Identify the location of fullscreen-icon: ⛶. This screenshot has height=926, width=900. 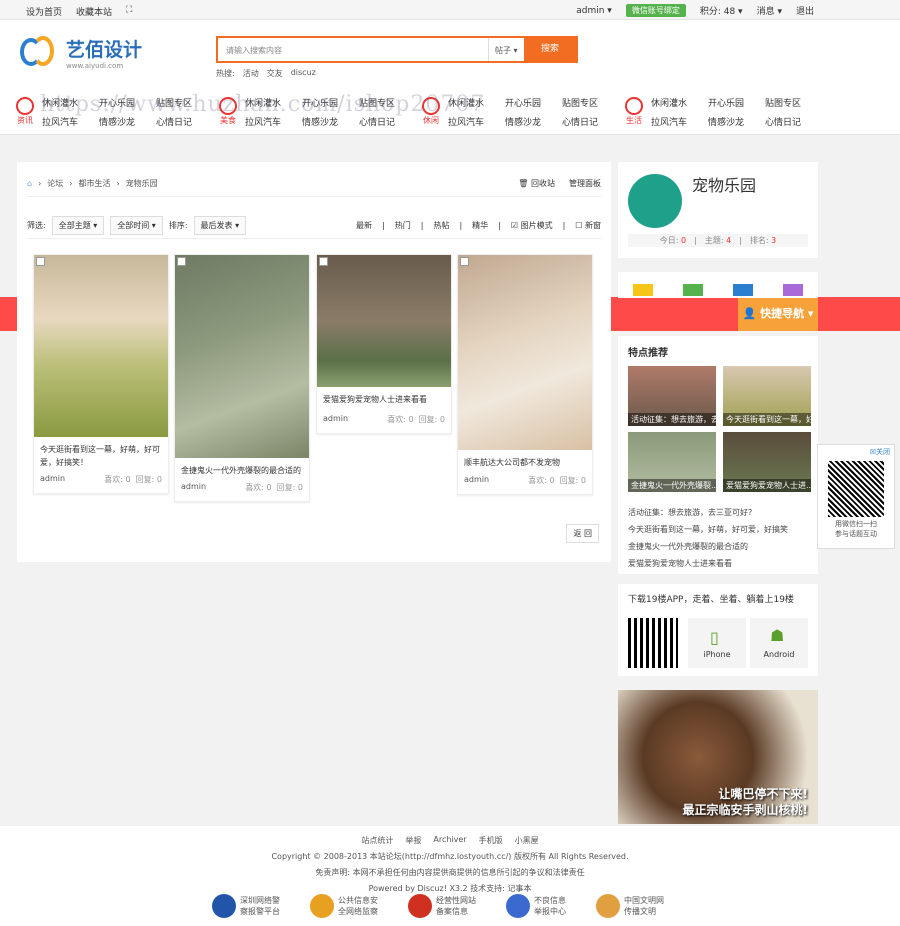
(129, 11).